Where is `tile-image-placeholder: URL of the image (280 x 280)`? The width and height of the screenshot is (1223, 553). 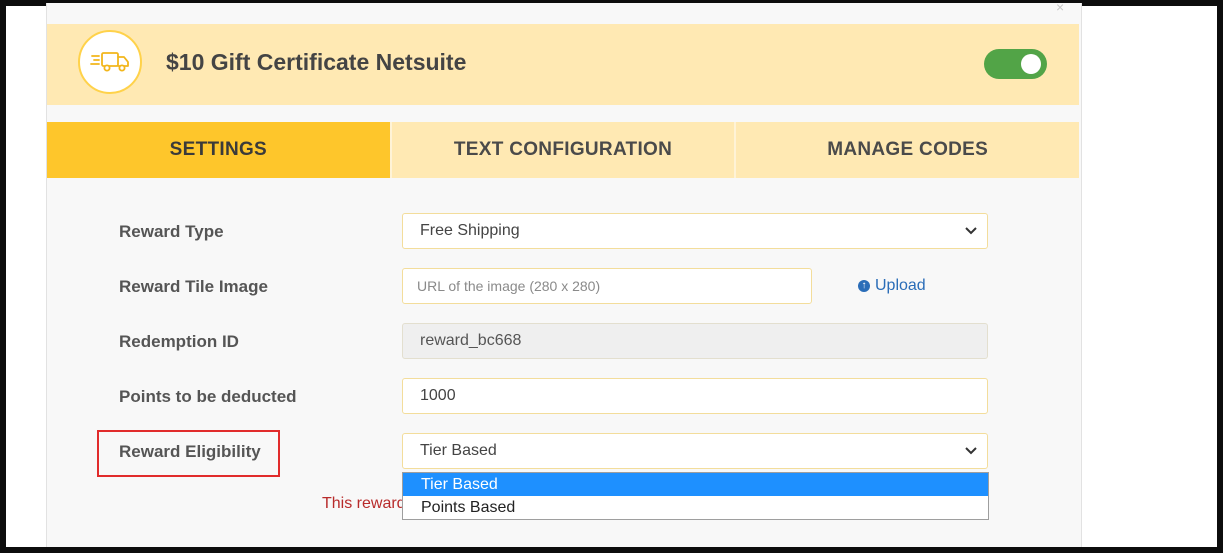
tile-image-placeholder: URL of the image (280 x 280) is located at coordinates (509, 286).